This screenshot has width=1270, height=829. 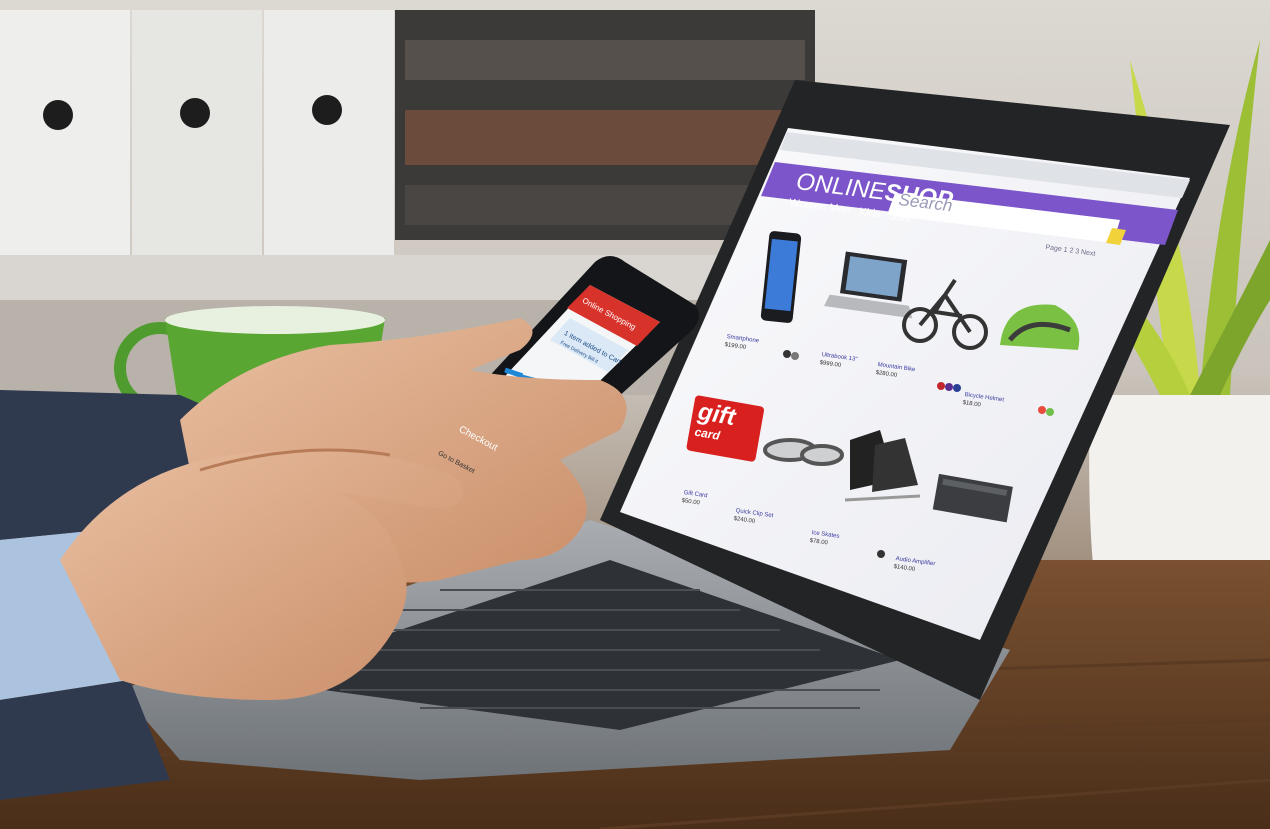 I want to click on nav-kids: Kids, so click(x=870, y=213).